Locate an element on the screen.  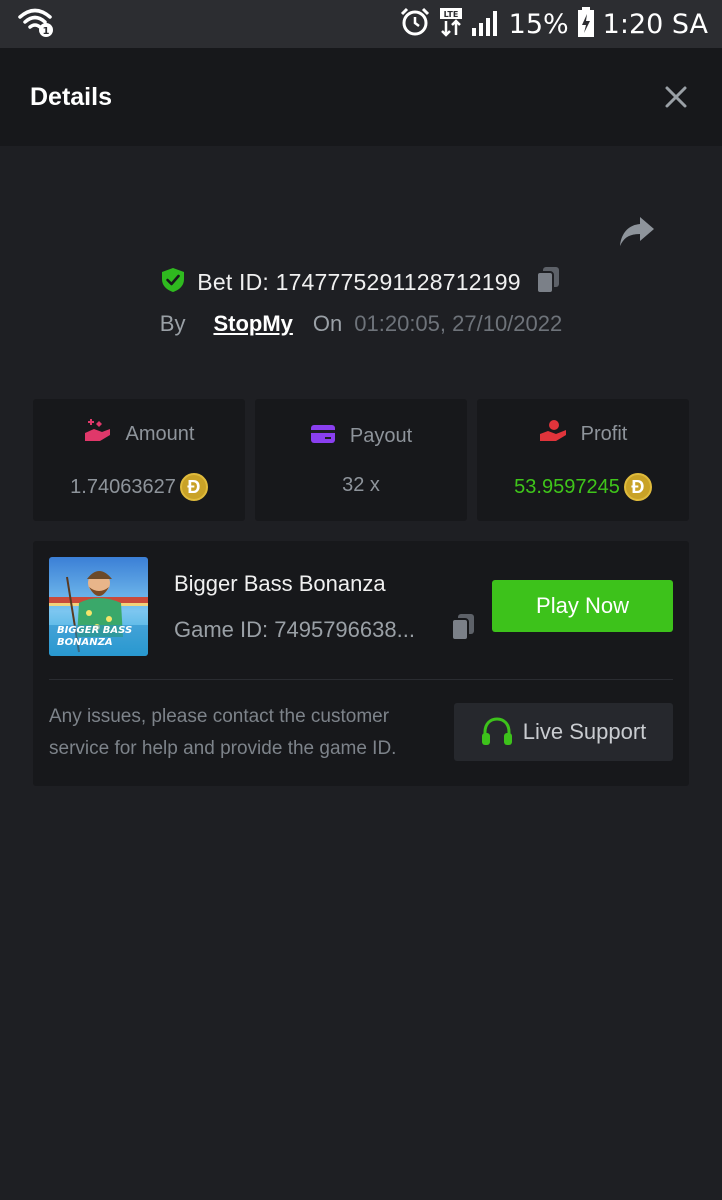
wifi-icon: 1 is located at coordinates (37, 24).